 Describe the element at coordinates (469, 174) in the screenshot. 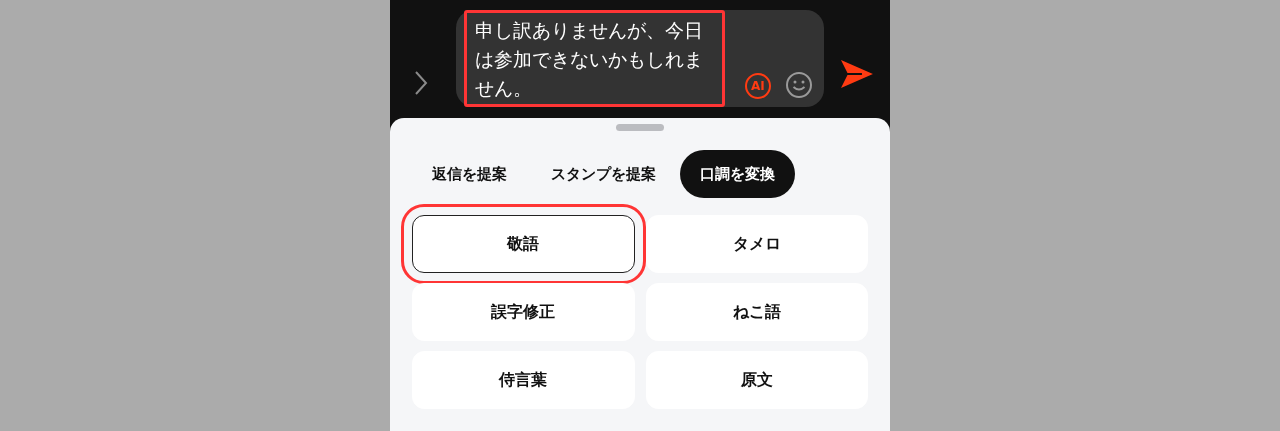

I see `tab: 返信を提案` at that location.